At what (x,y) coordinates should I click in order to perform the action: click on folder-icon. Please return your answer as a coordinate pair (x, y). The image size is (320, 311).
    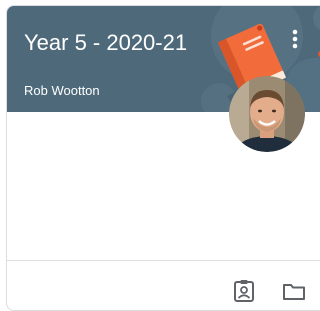
    Looking at the image, I should click on (294, 291).